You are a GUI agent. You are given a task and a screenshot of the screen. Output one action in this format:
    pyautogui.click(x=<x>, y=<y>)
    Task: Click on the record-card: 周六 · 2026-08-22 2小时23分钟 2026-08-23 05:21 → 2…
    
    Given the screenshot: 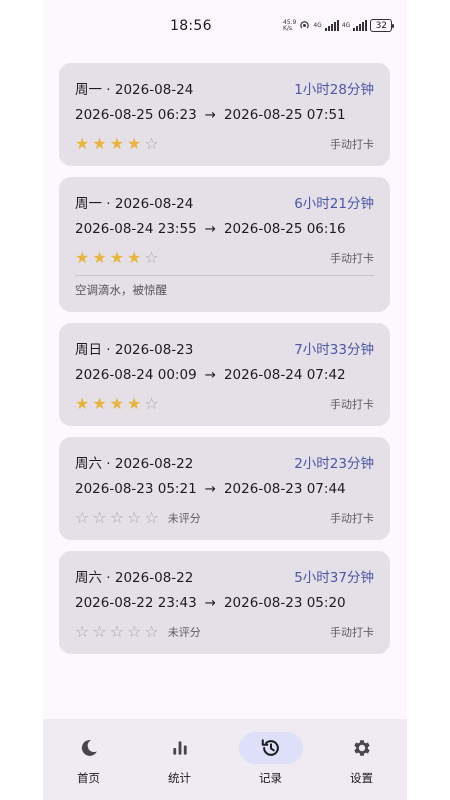 What is the action you would take?
    pyautogui.click(x=224, y=488)
    